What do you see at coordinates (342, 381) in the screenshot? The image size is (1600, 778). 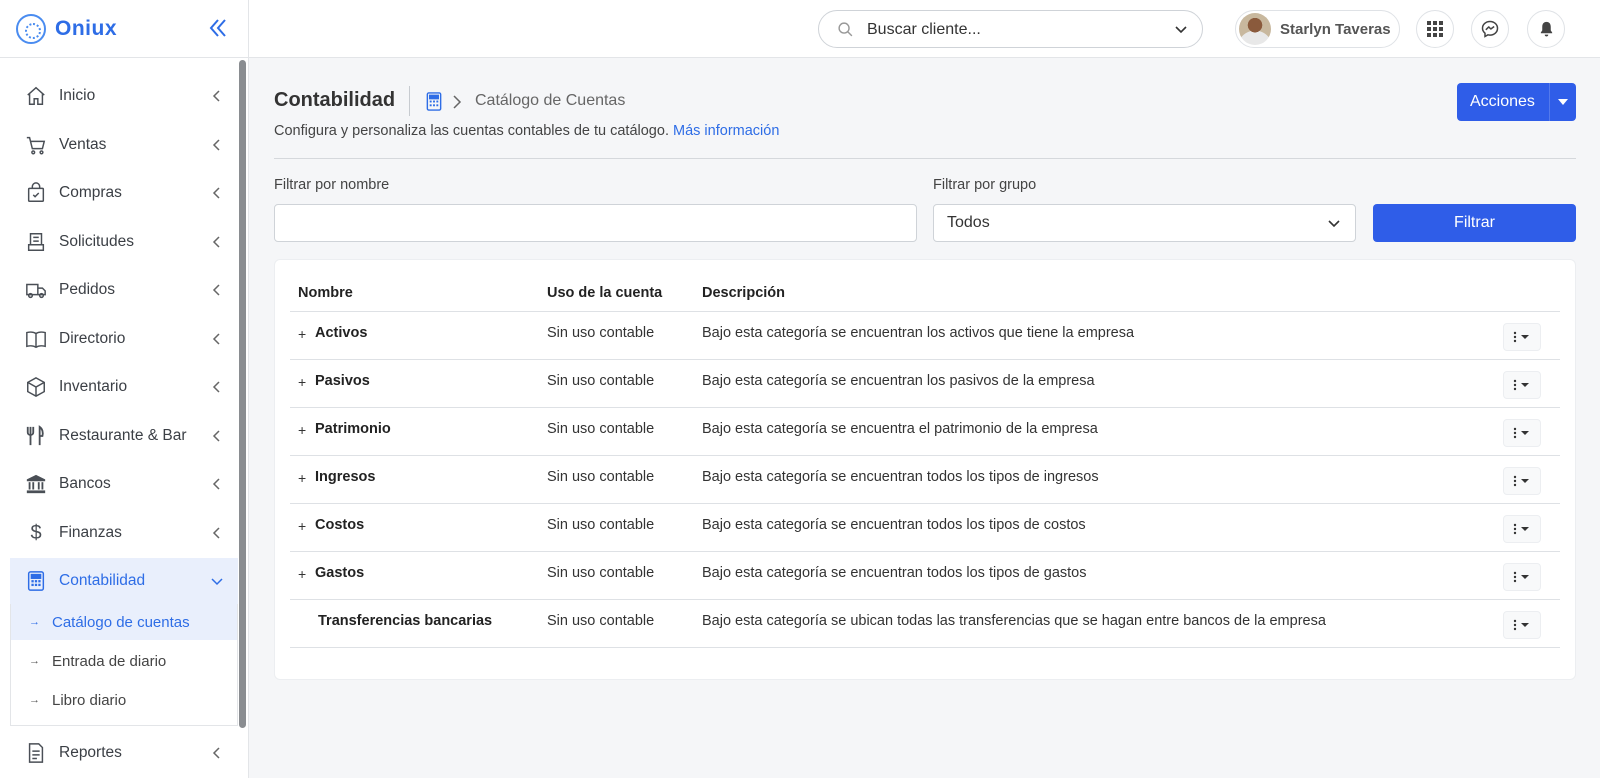 I see `account-name: Pasivos` at bounding box center [342, 381].